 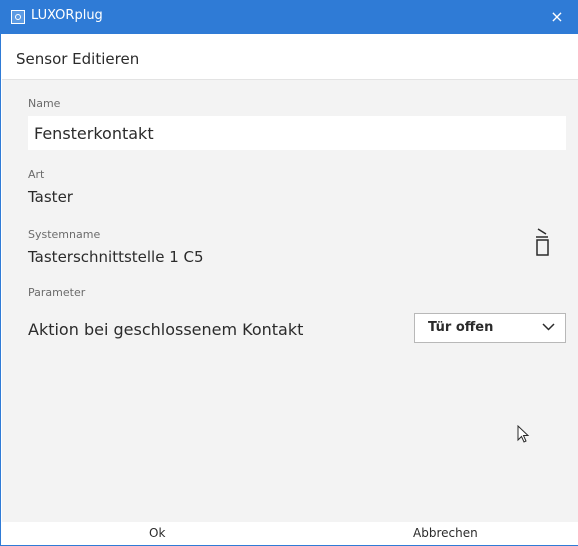 What do you see at coordinates (289, 17) in the screenshot?
I see `title-bar: LUXORplug ×` at bounding box center [289, 17].